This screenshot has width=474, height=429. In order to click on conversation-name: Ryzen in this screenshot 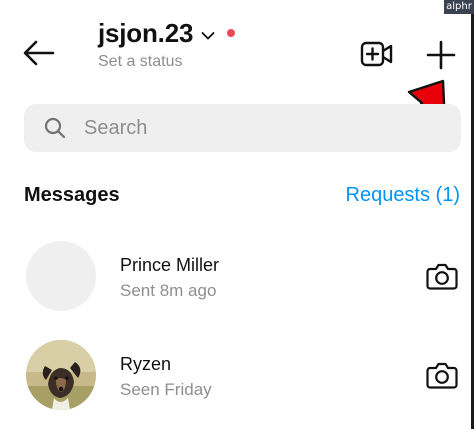, I will do `click(146, 364)`.